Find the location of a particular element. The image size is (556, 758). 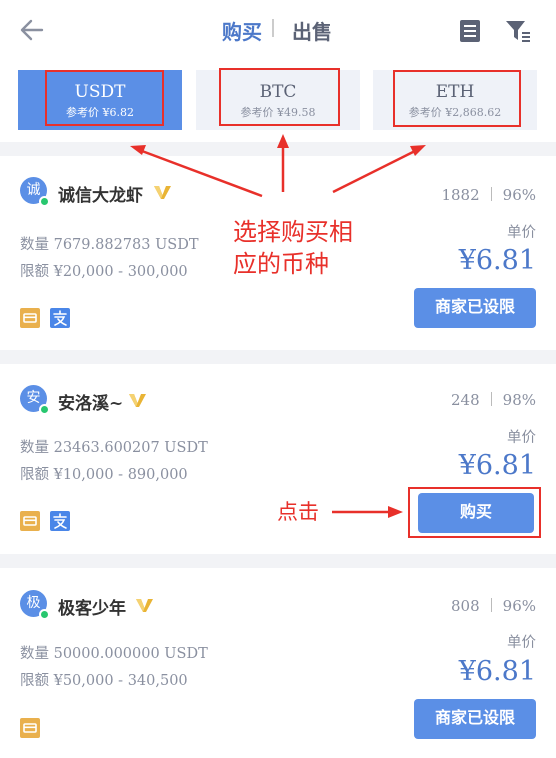

merchant-name: 安洛溪~ is located at coordinates (90, 401).